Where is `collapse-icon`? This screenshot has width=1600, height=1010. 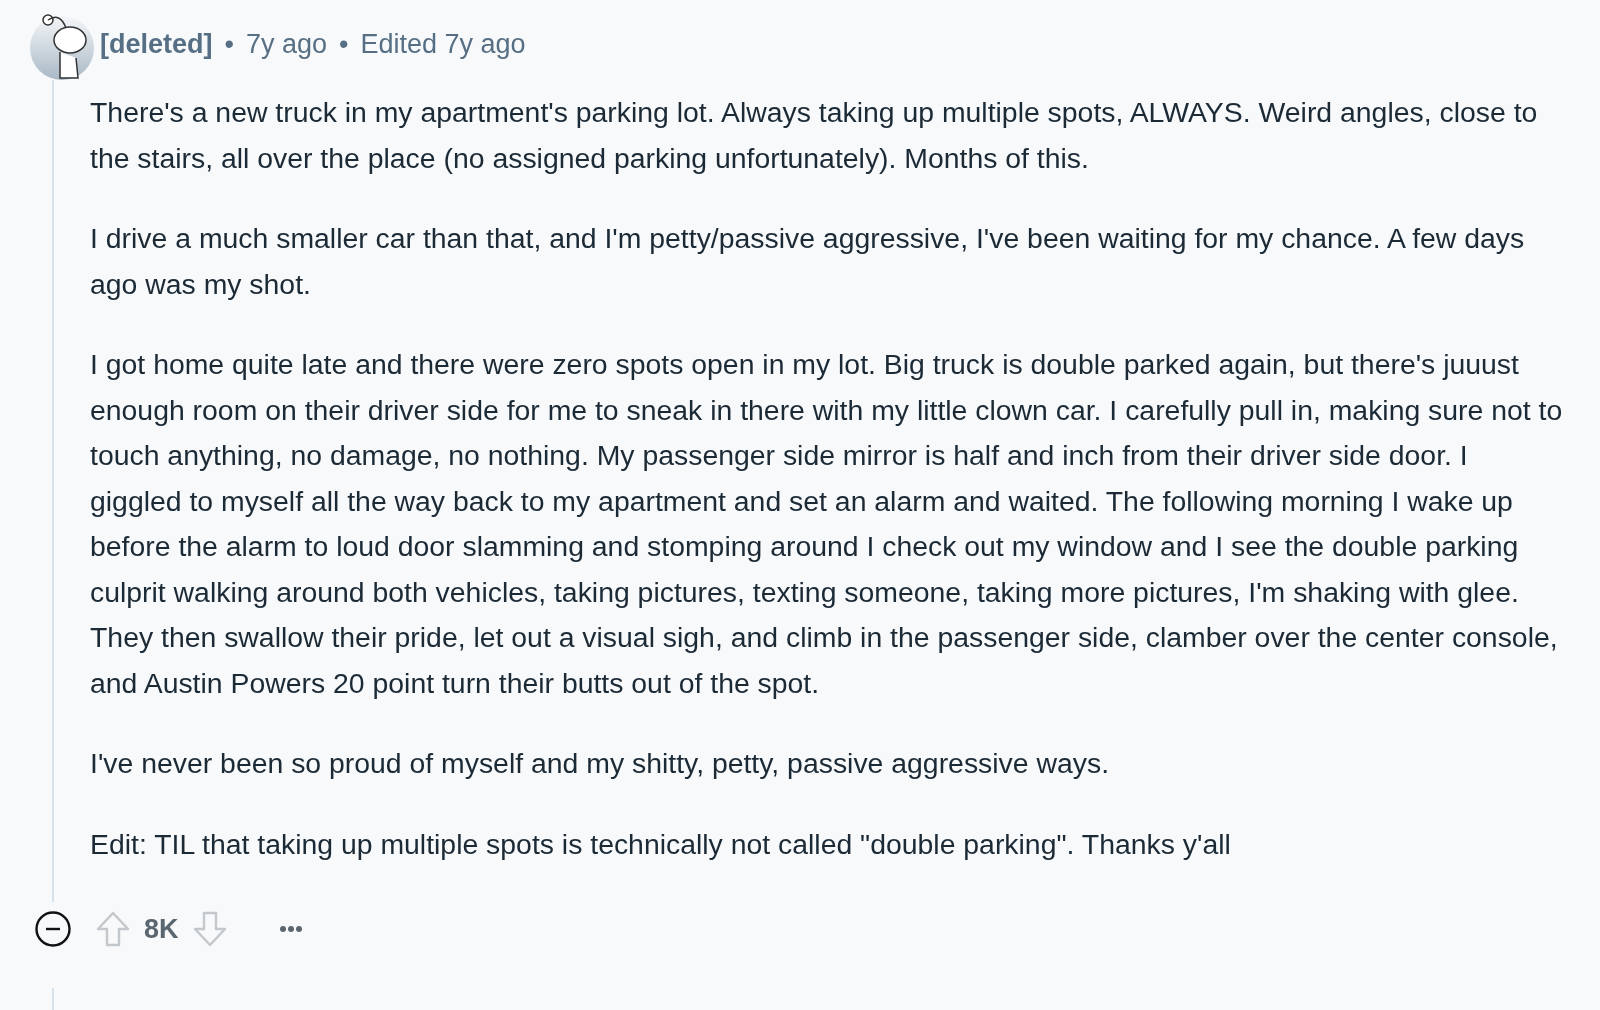
collapse-icon is located at coordinates (53, 929).